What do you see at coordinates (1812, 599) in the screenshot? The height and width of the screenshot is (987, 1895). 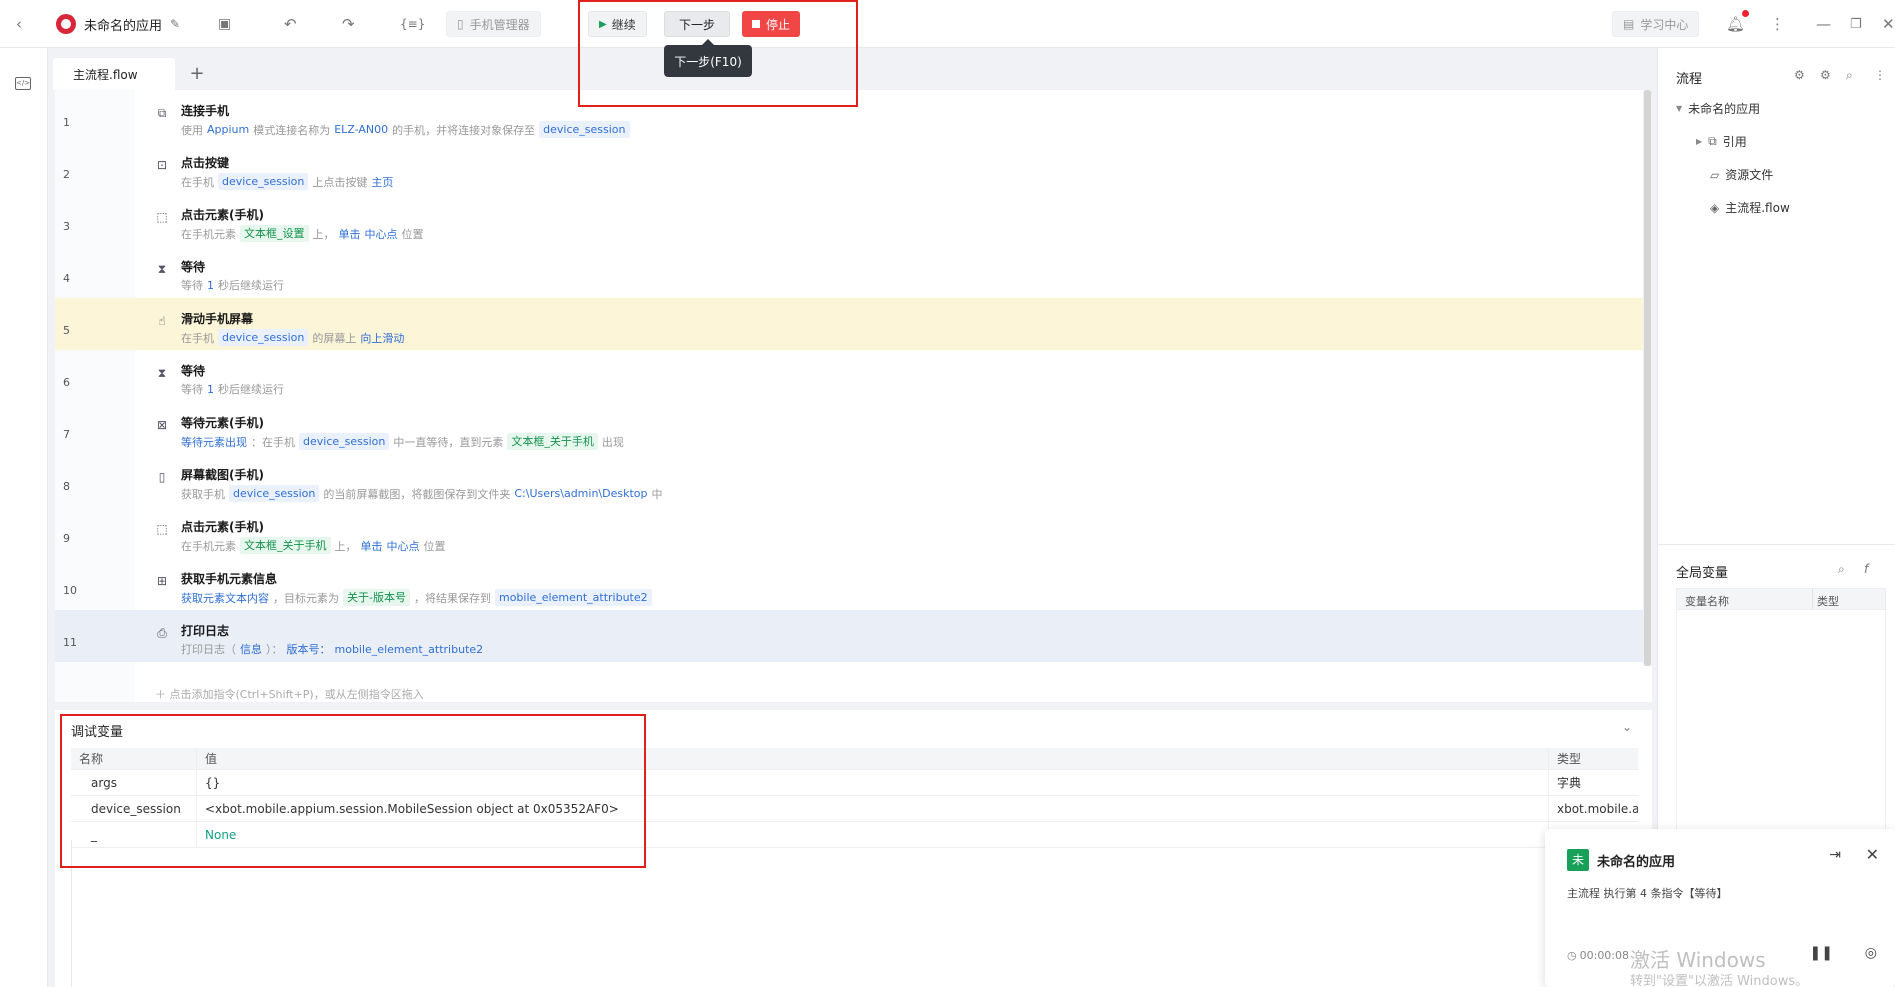 I see `column-separator` at bounding box center [1812, 599].